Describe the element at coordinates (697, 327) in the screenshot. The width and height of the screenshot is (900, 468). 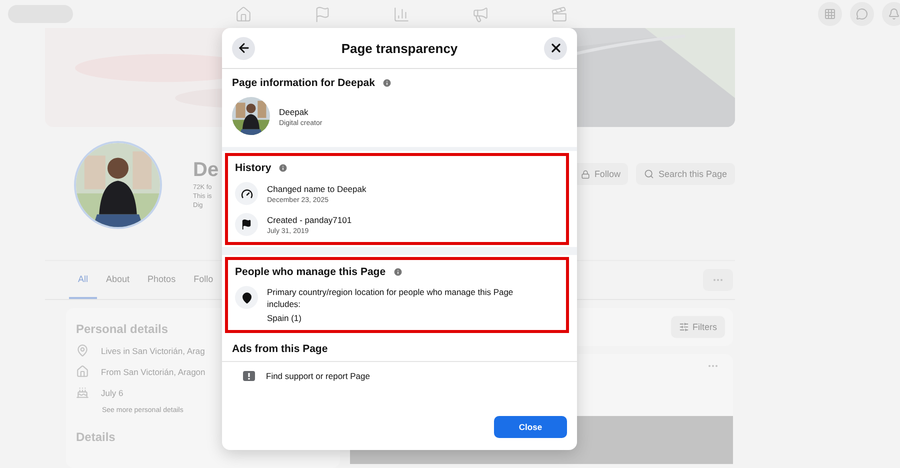
I see `filters-button: Filters` at that location.